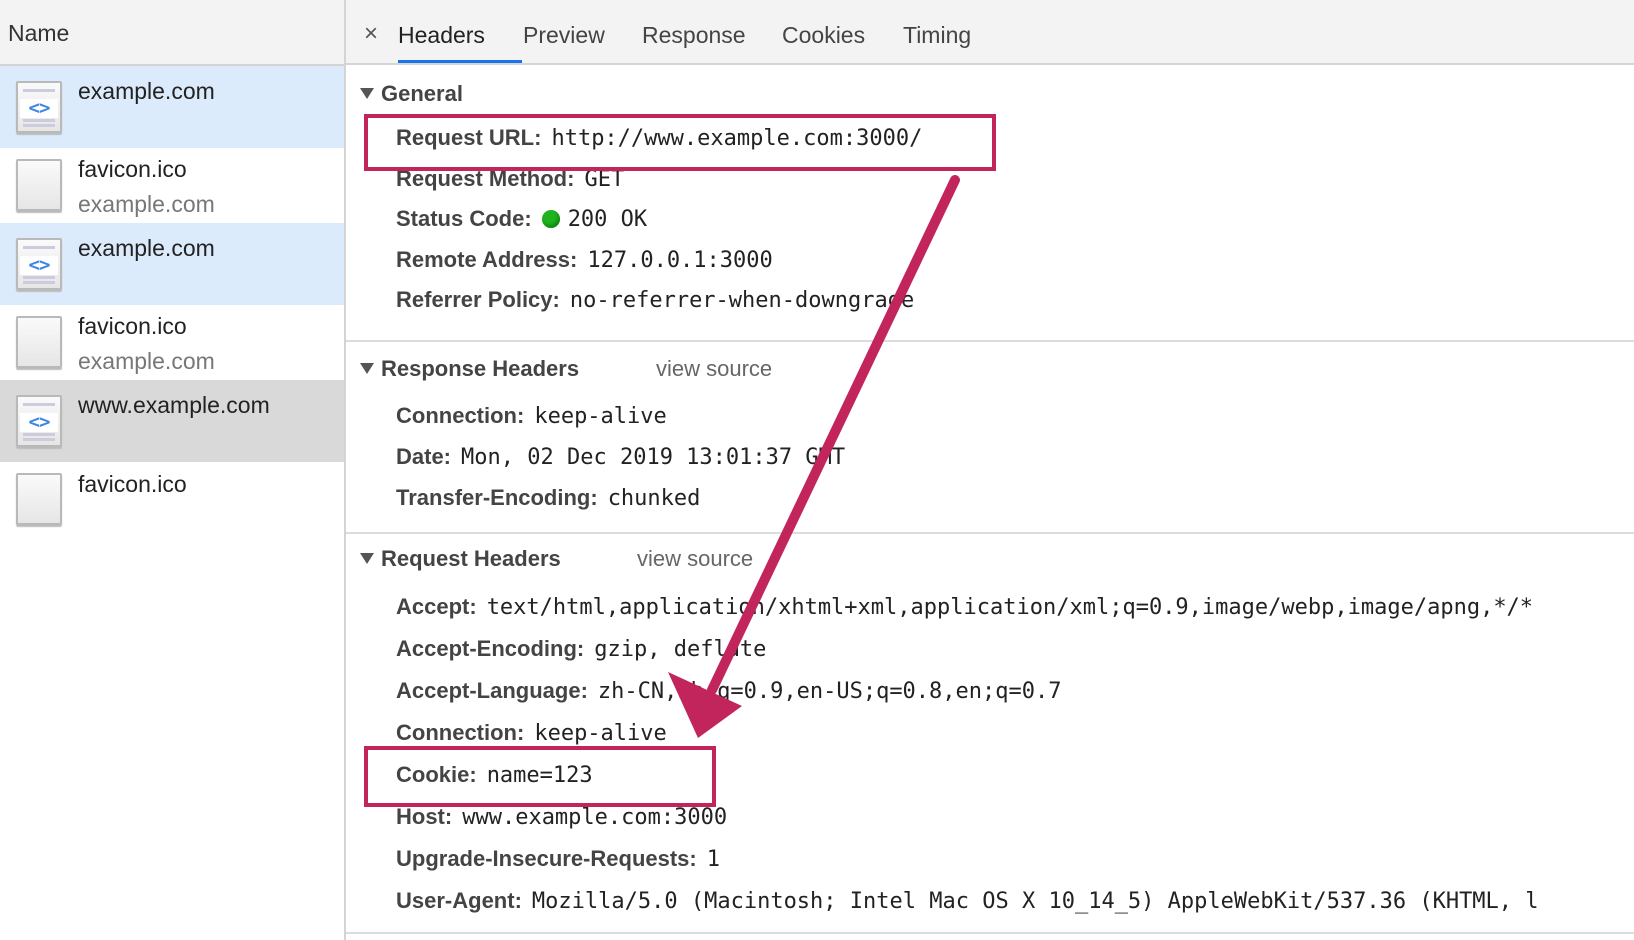 The height and width of the screenshot is (940, 1634). What do you see at coordinates (540, 776) in the screenshot?
I see `cookie-highlight-box` at bounding box center [540, 776].